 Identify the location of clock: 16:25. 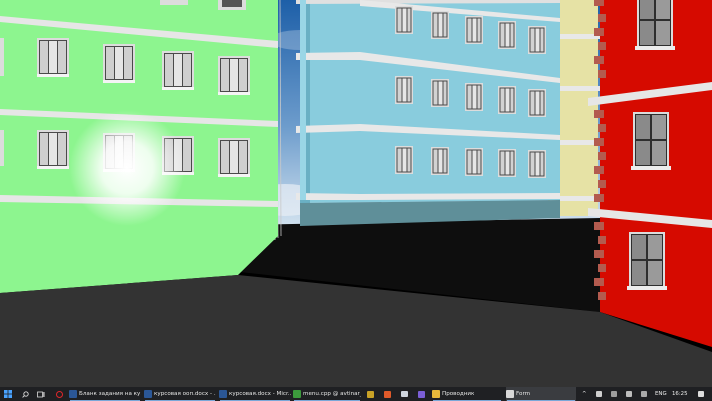
(680, 394).